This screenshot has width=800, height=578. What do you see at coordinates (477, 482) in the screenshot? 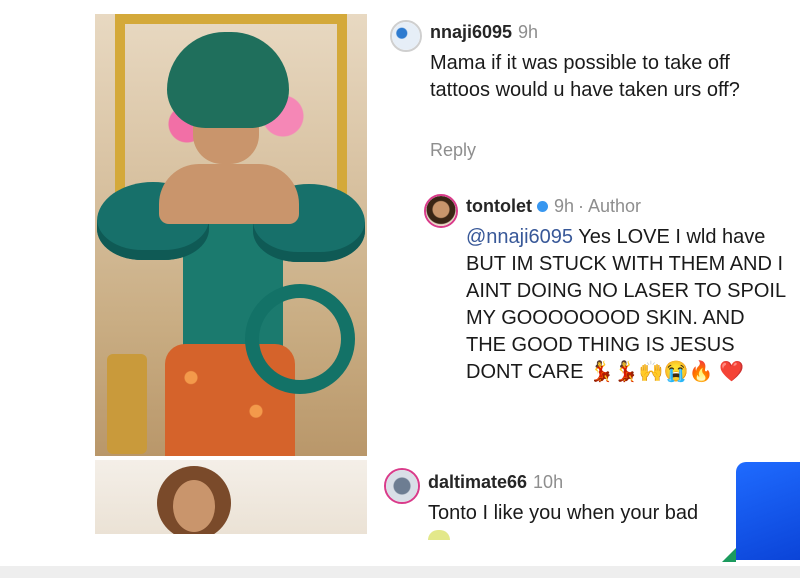
I see `username: daltimate66` at bounding box center [477, 482].